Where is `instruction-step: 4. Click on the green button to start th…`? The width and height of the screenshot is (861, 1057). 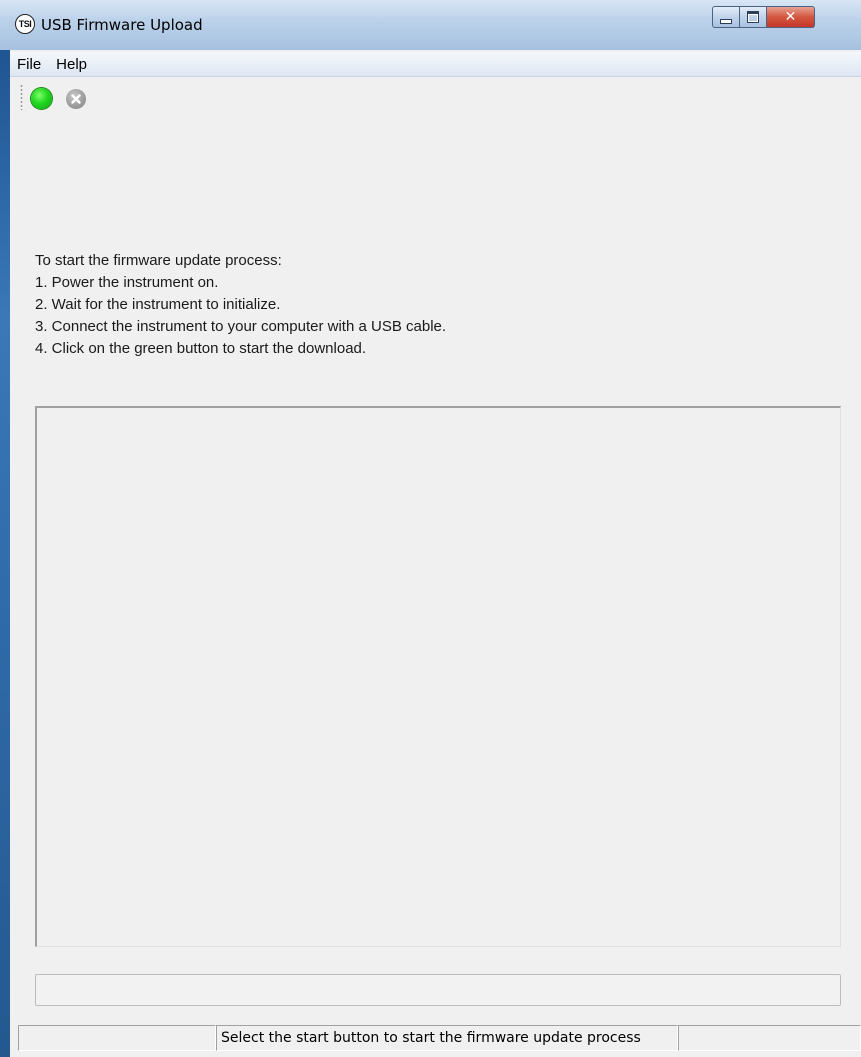
instruction-step: 4. Click on the green button to start th… is located at coordinates (201, 348).